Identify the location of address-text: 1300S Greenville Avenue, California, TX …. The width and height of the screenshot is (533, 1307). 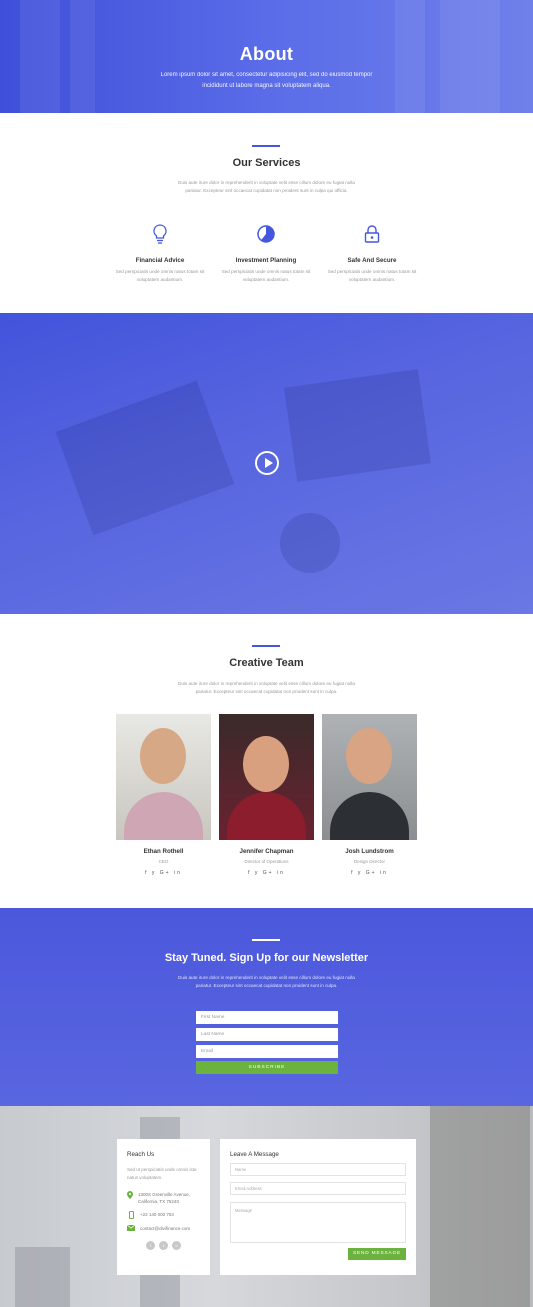
(164, 1198).